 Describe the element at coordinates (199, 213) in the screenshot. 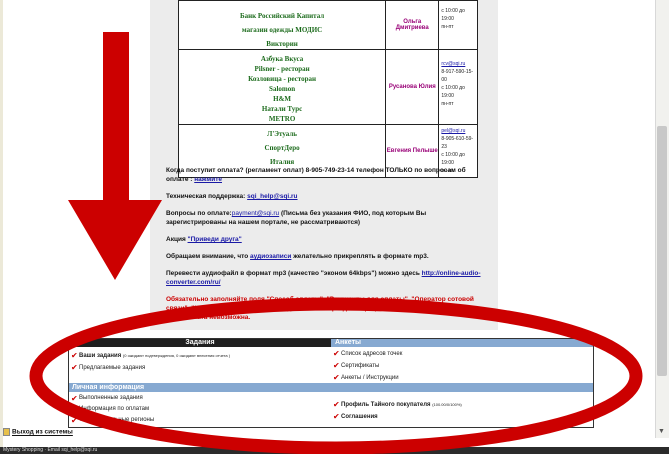

I see `payment-questions-label: Вопросы по оплате:` at that location.